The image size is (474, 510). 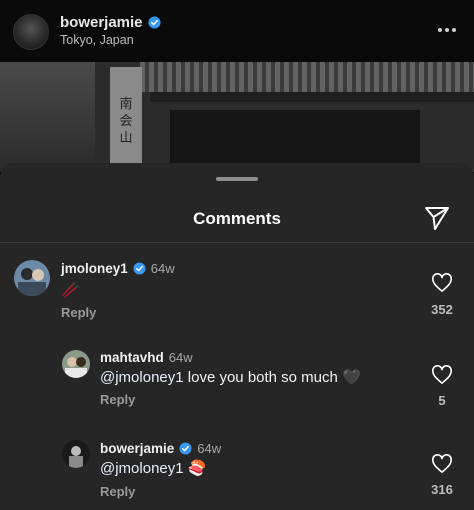 I want to click on comment-username: bowerjamie, so click(x=137, y=448).